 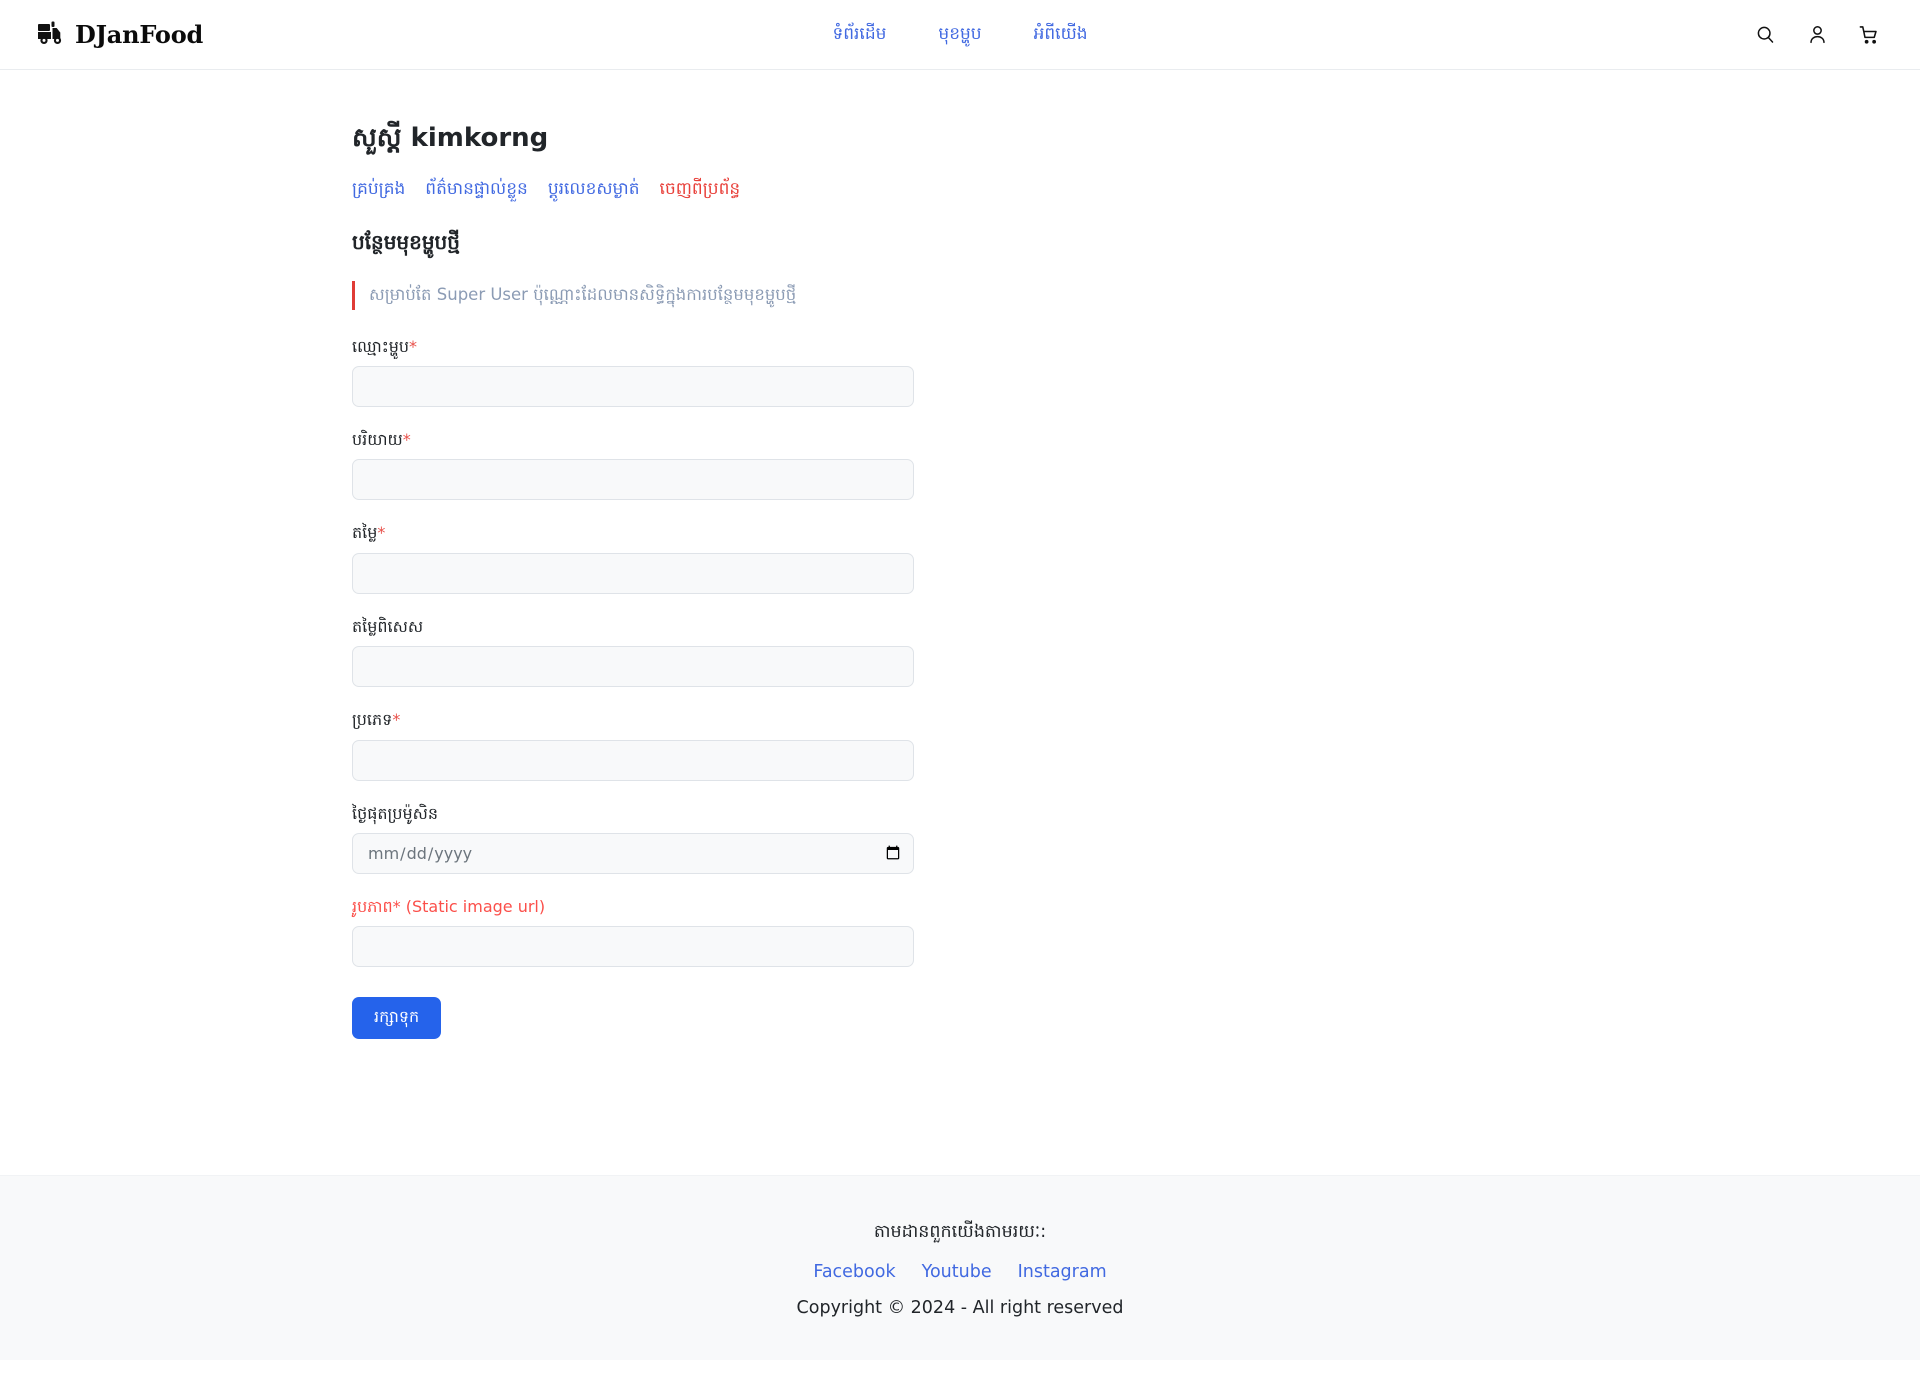 What do you see at coordinates (369, 533) in the screenshot?
I see `label-price: តម្លៃ*` at bounding box center [369, 533].